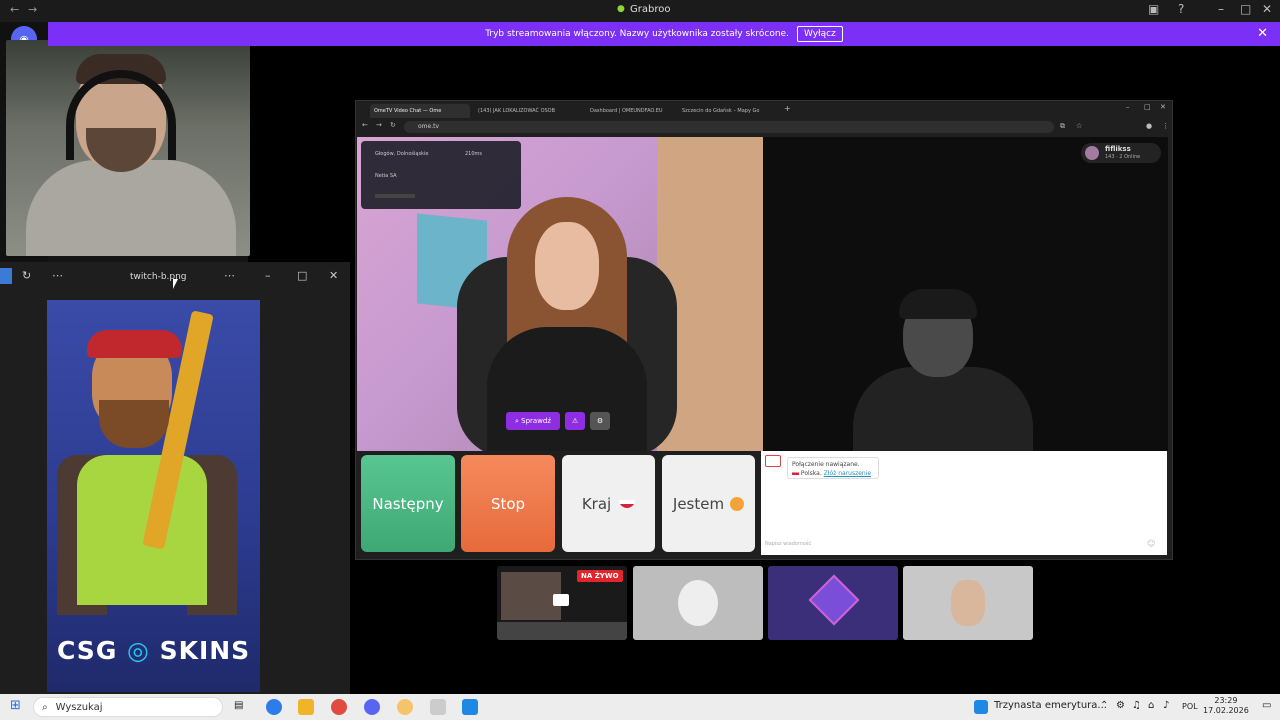 The width and height of the screenshot is (1280, 720). I want to click on menu-icon: ⋮, so click(1165, 126).